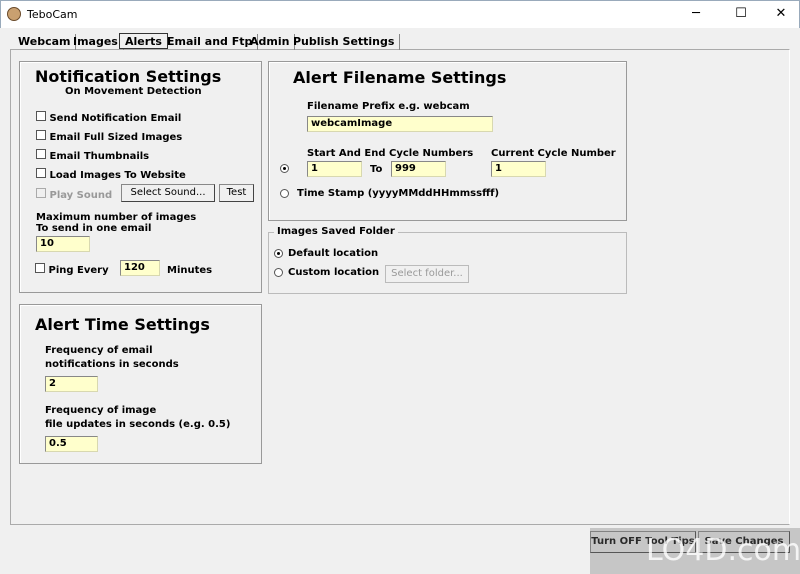 The width and height of the screenshot is (800, 574). Describe the element at coordinates (336, 231) in the screenshot. I see `folder-group-title: Images Saved Folder` at that location.